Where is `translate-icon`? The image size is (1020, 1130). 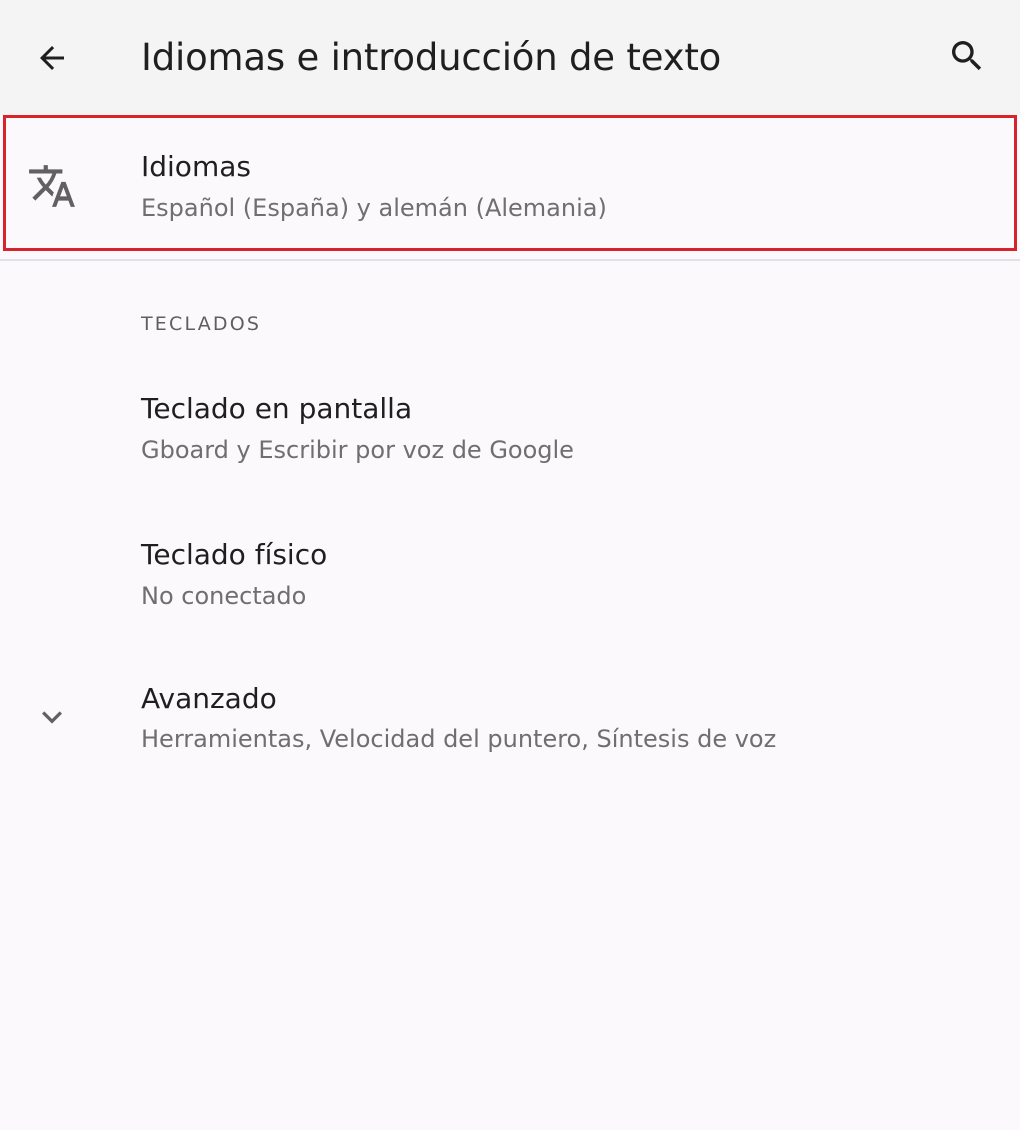
translate-icon is located at coordinates (52, 186).